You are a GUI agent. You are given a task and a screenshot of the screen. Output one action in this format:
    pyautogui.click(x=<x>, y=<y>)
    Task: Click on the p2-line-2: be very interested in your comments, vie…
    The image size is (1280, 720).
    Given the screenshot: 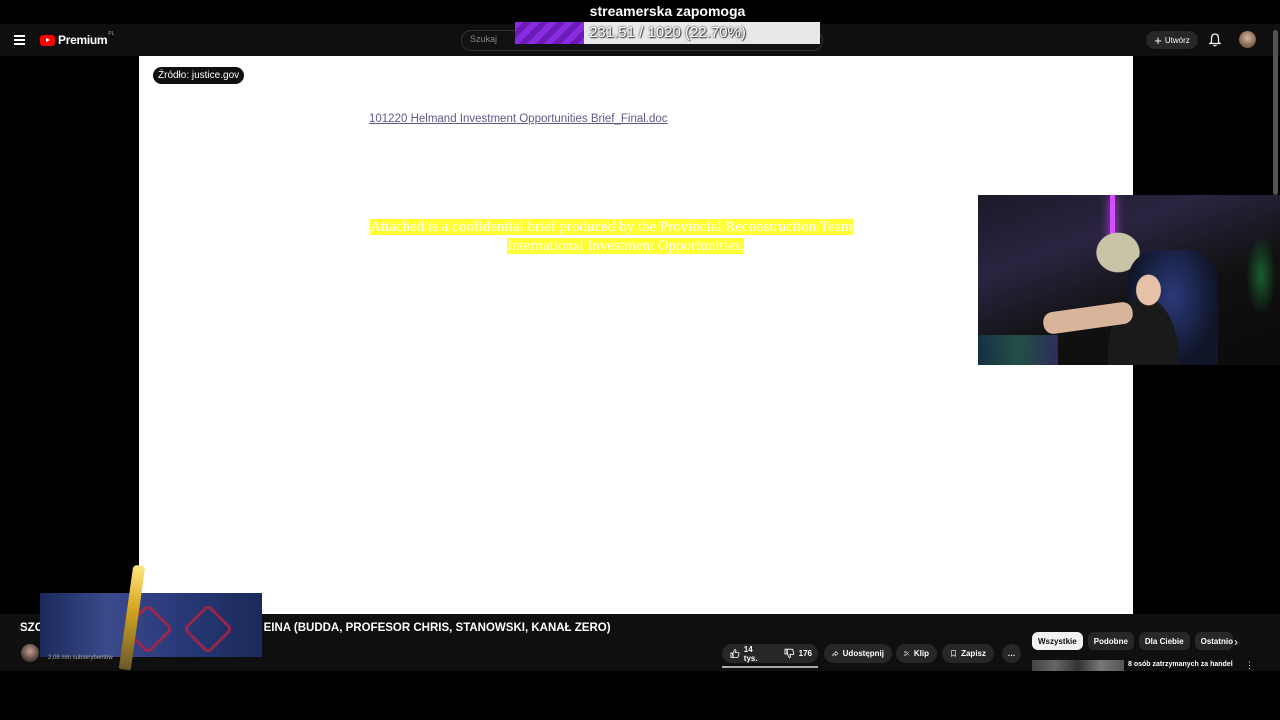 What is the action you would take?
    pyautogui.click(x=599, y=348)
    